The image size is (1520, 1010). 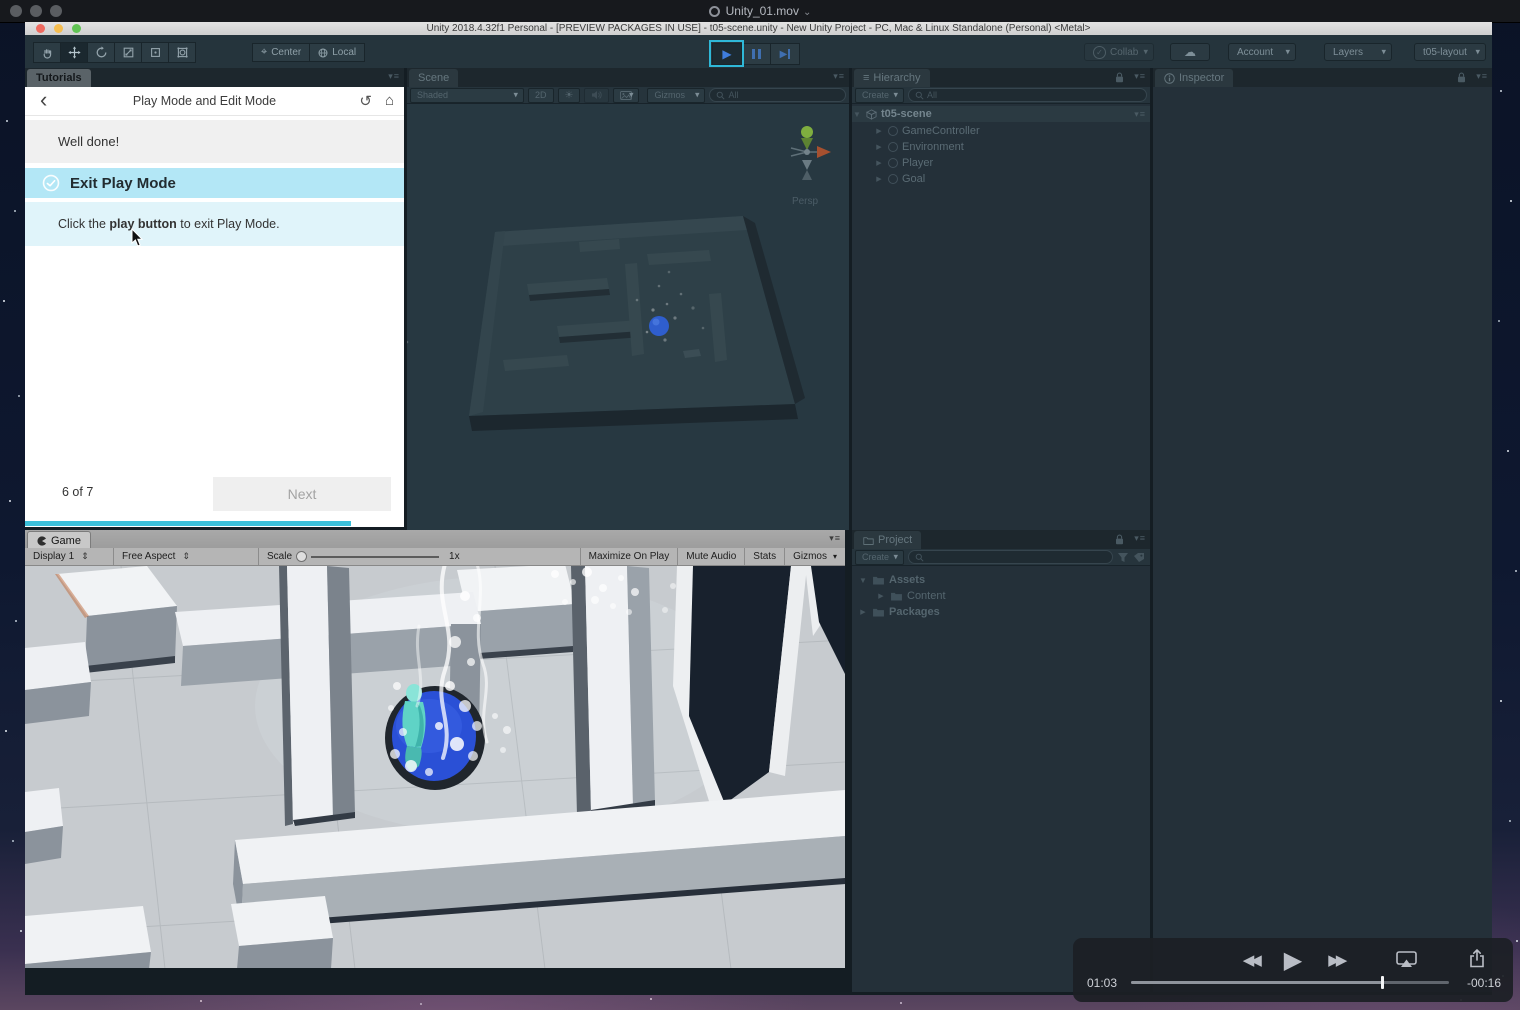 What do you see at coordinates (726, 54) in the screenshot?
I see `play-button` at bounding box center [726, 54].